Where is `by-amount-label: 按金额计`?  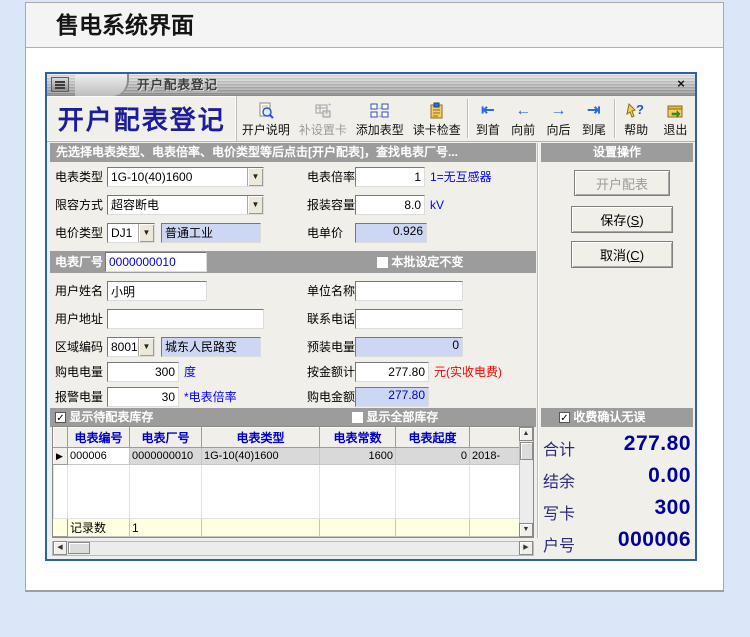 by-amount-label: 按金额计 is located at coordinates (331, 372).